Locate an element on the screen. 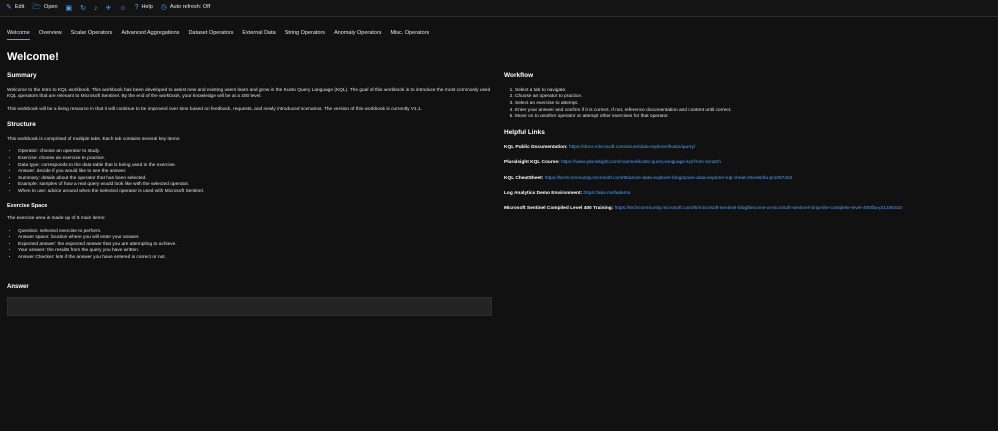  link-label: Log Analytics Demo Environment: is located at coordinates (543, 193).